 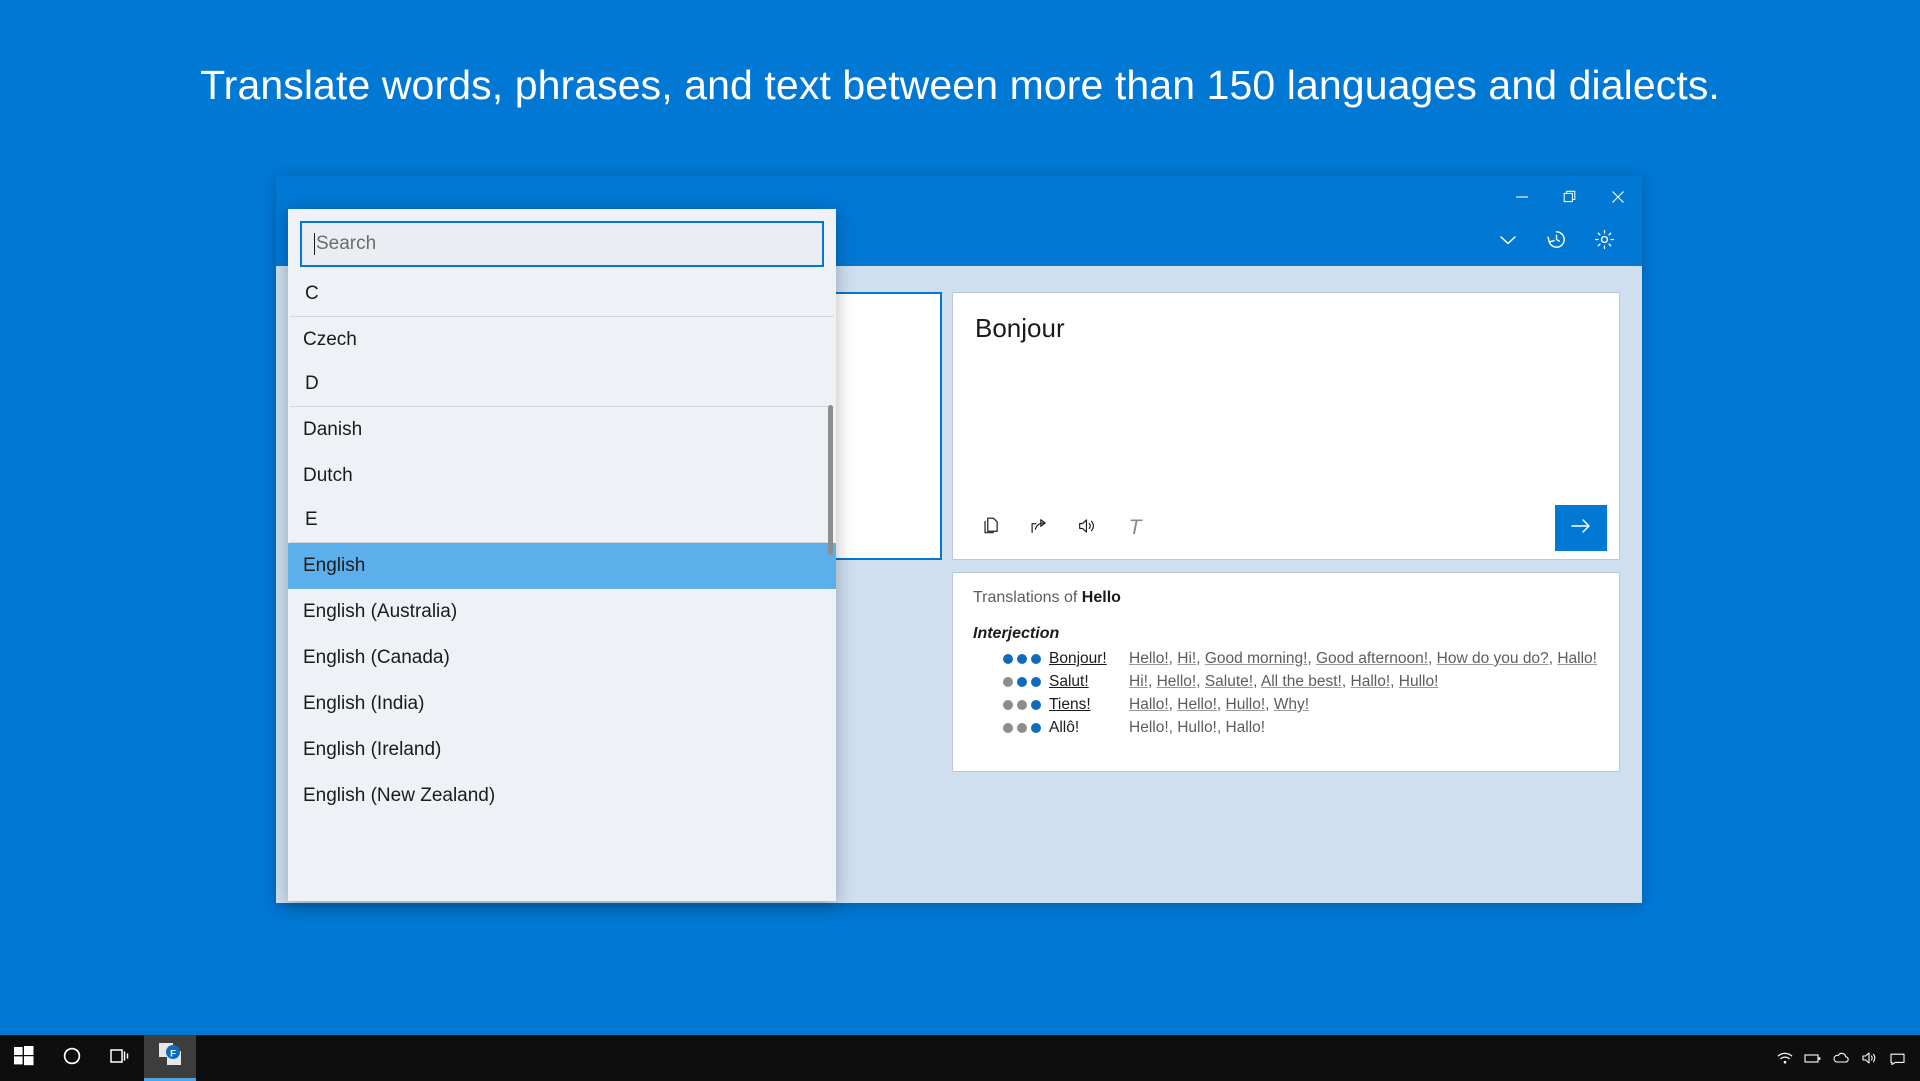 I want to click on minimize-button, so click(x=1522, y=197).